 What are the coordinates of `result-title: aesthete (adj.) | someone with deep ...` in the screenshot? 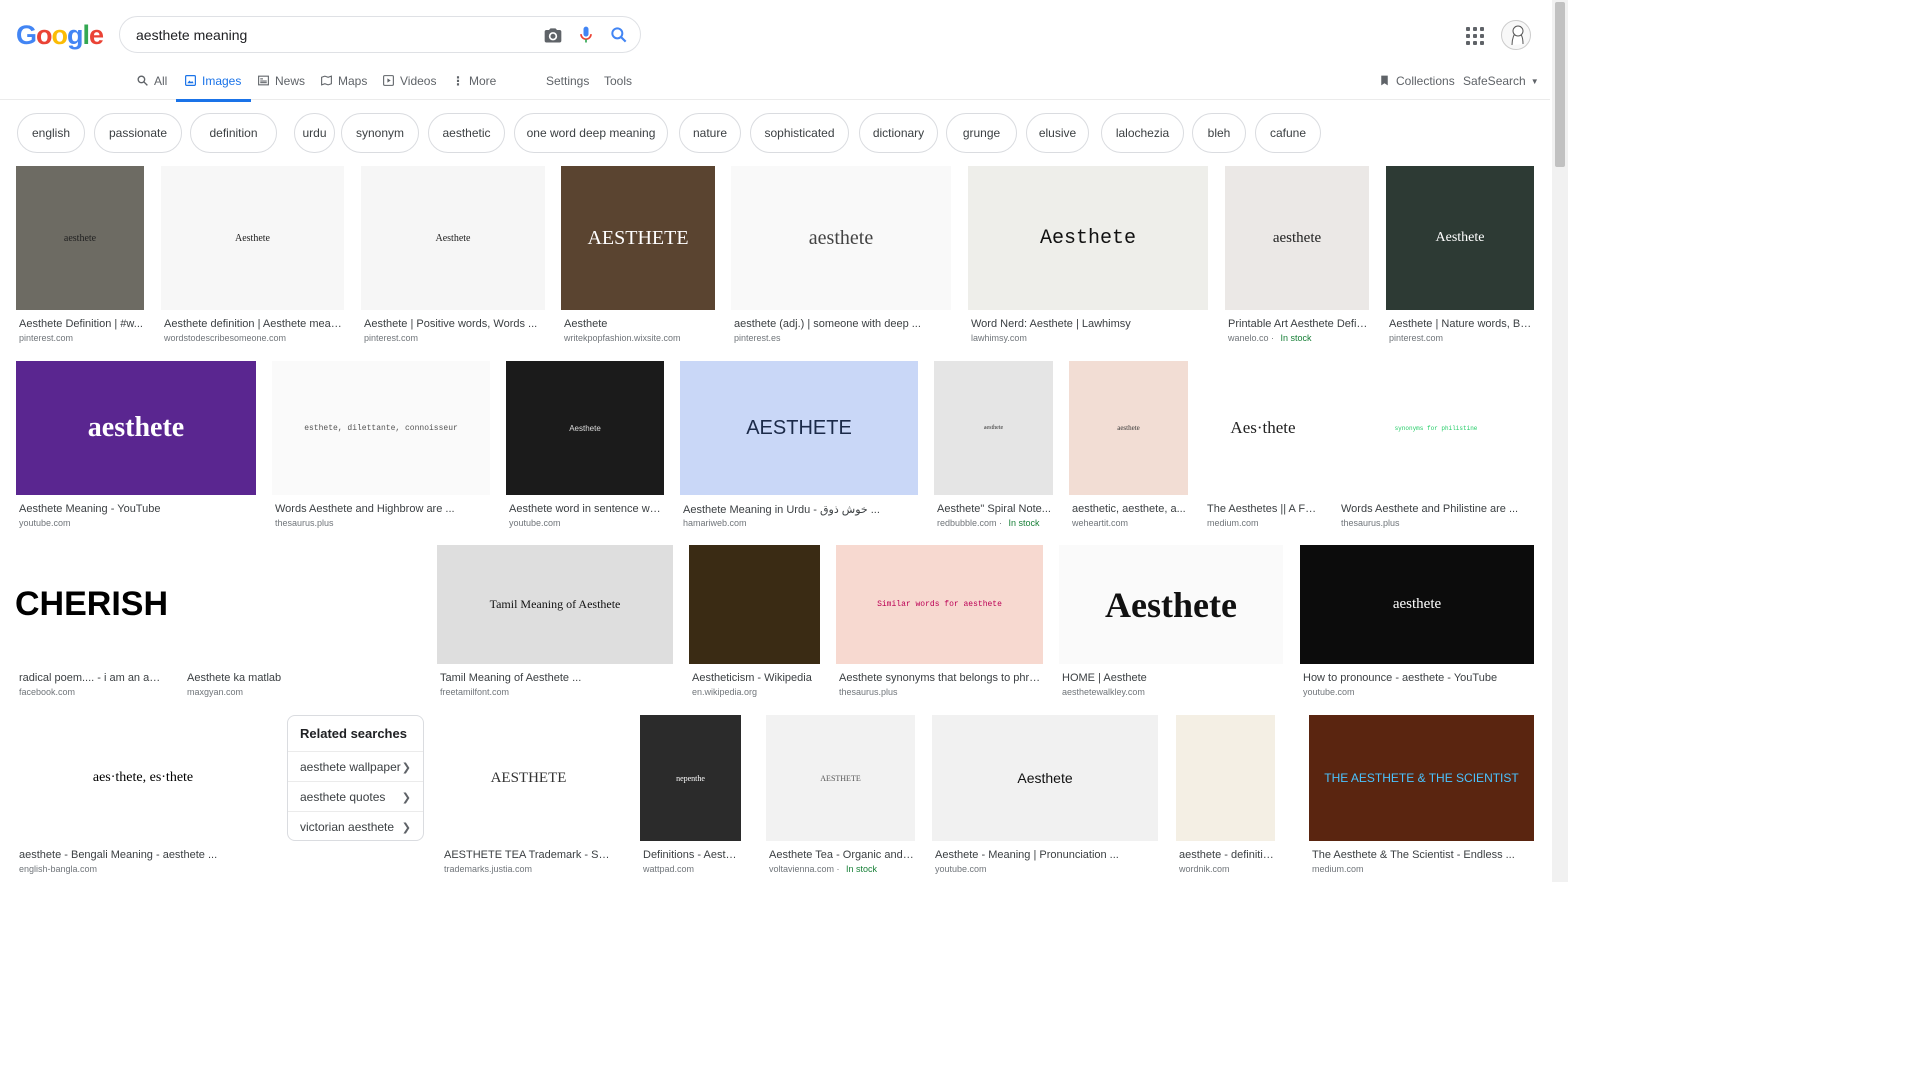 It's located at (842, 324).